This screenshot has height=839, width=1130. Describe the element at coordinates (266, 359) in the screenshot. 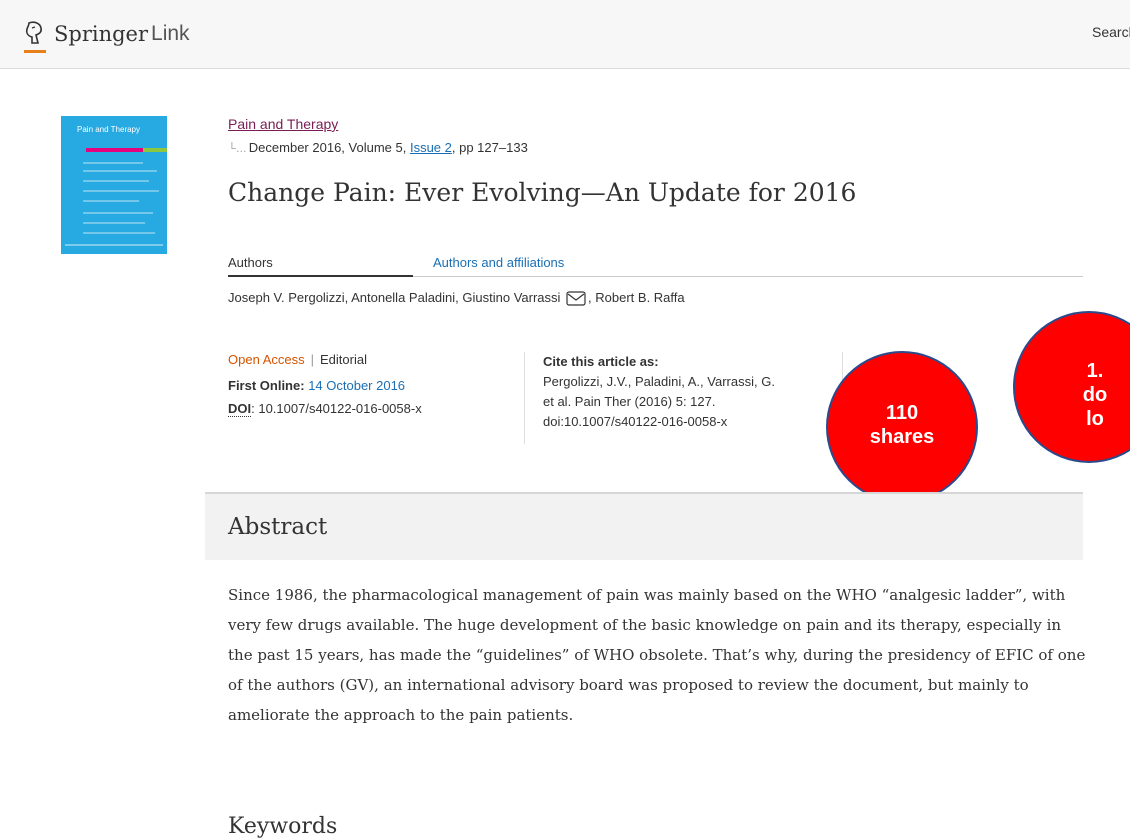

I see `open-access-link: Open Access` at that location.